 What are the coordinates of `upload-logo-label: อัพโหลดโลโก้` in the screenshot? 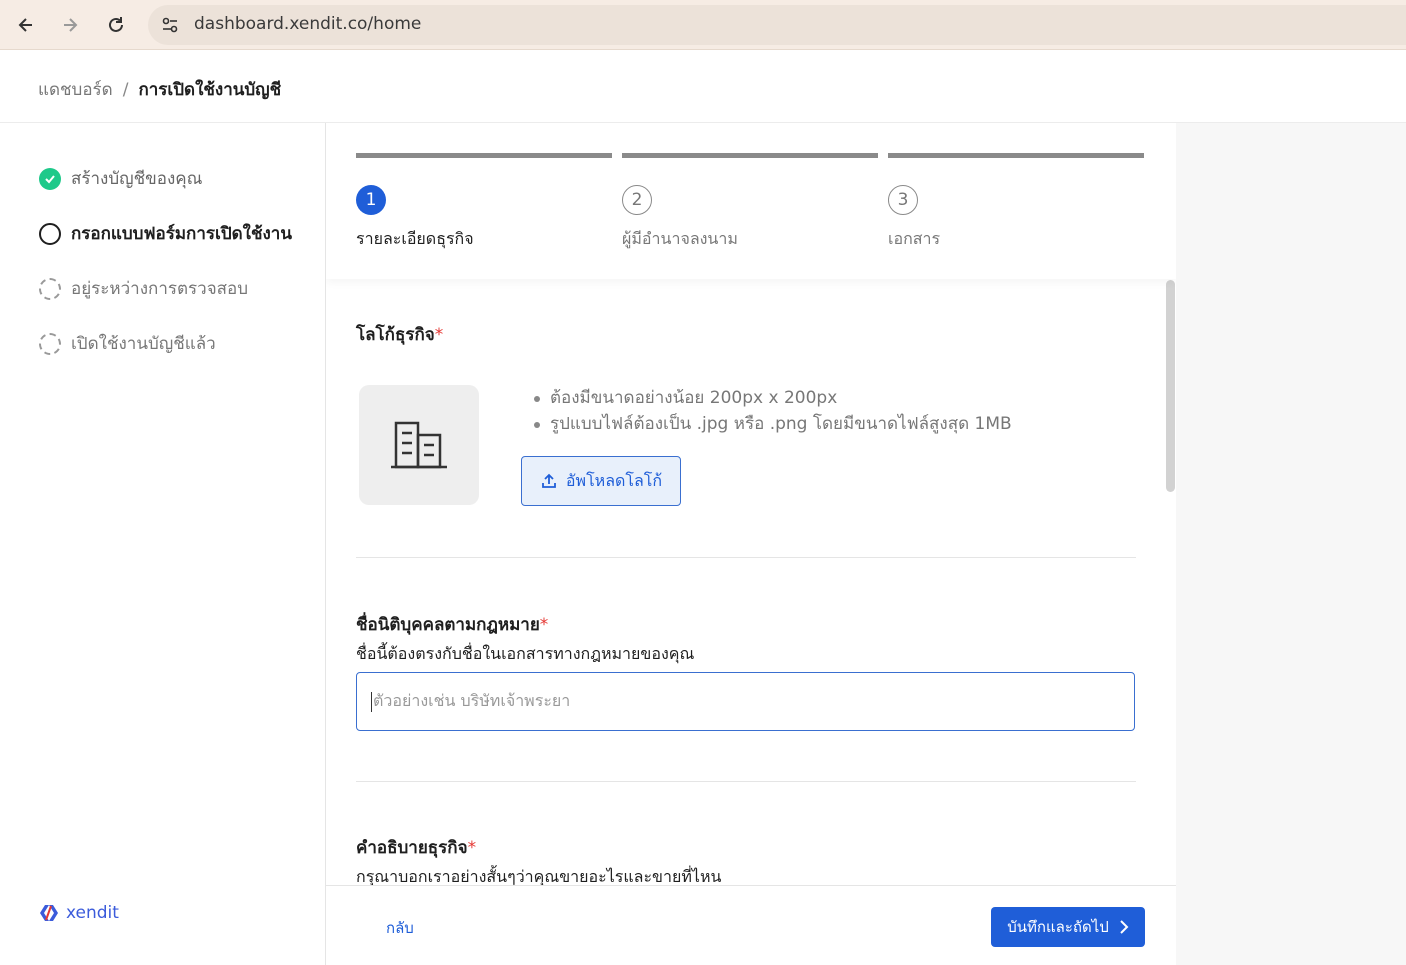 It's located at (614, 480).